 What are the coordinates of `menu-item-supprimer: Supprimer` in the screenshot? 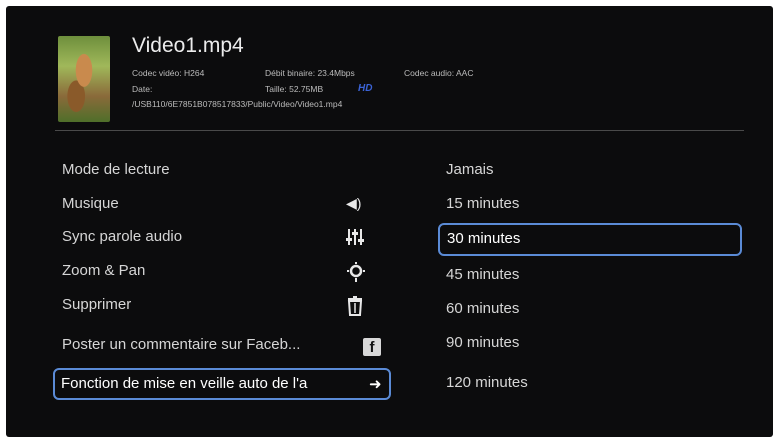 It's located at (222, 307).